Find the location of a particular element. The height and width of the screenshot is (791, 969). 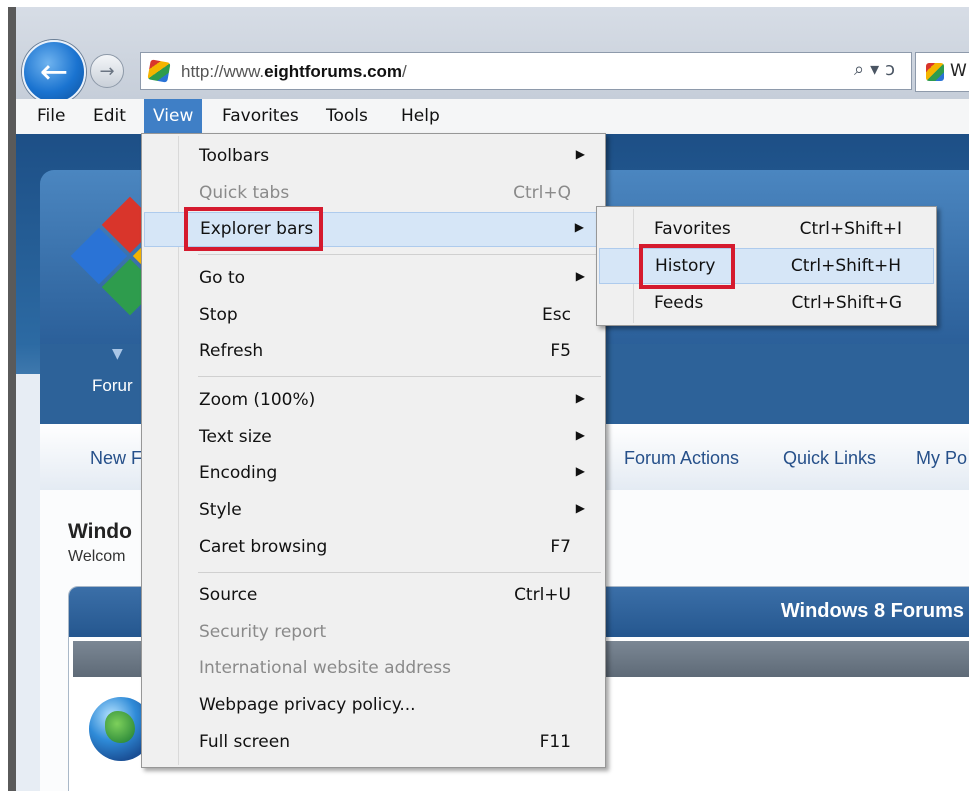

menu-item-caret-browsing: Caret browsing F7 is located at coordinates (373, 547).